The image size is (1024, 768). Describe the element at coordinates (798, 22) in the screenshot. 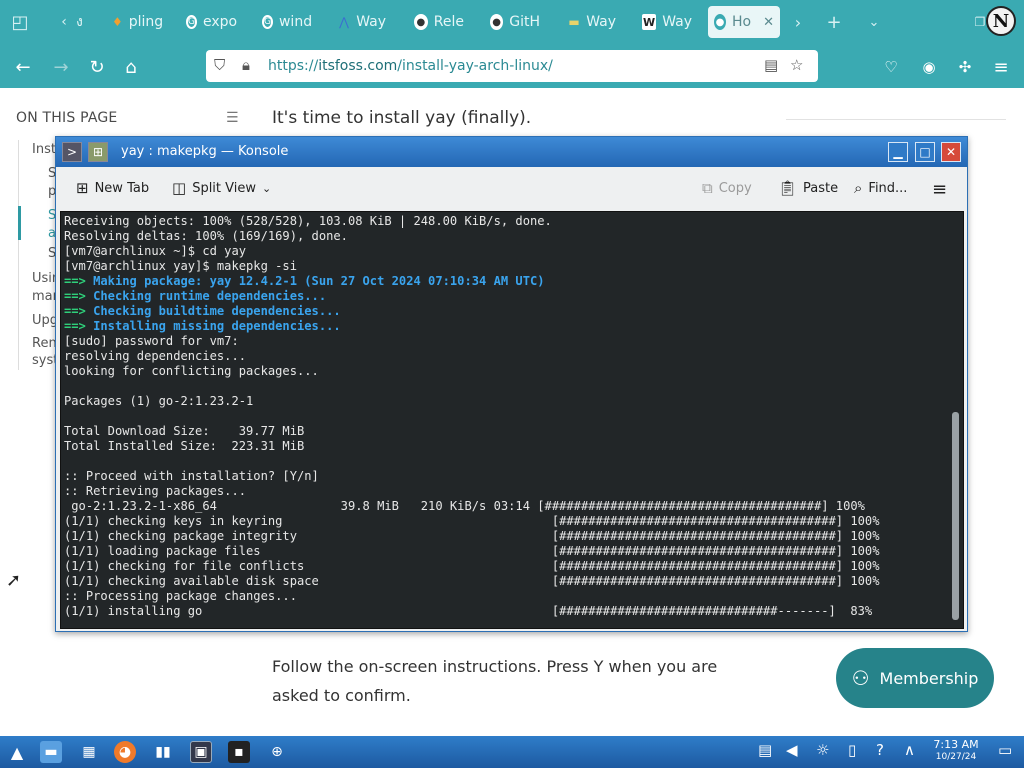

I see `scroll-tabs-right-icon: ›` at that location.